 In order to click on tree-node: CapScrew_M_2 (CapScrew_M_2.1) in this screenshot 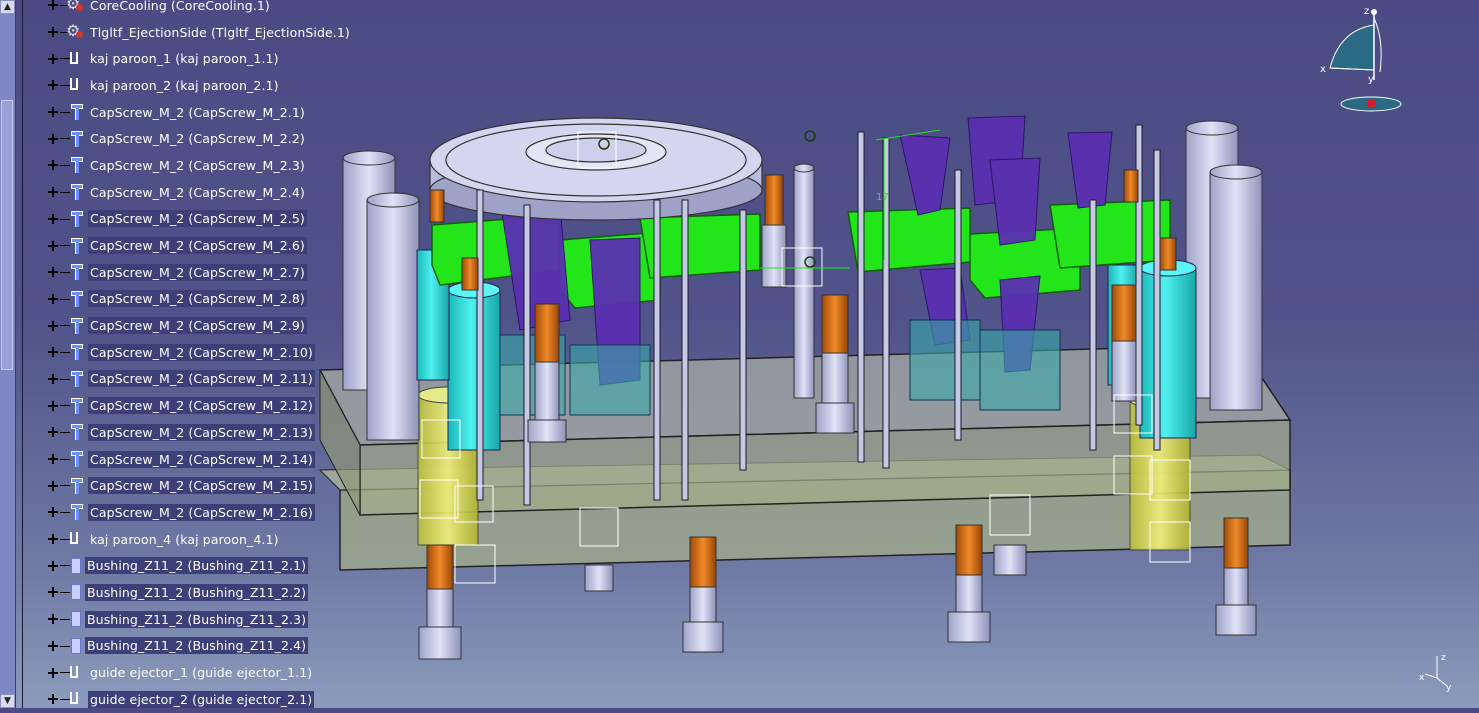, I will do `click(199, 112)`.